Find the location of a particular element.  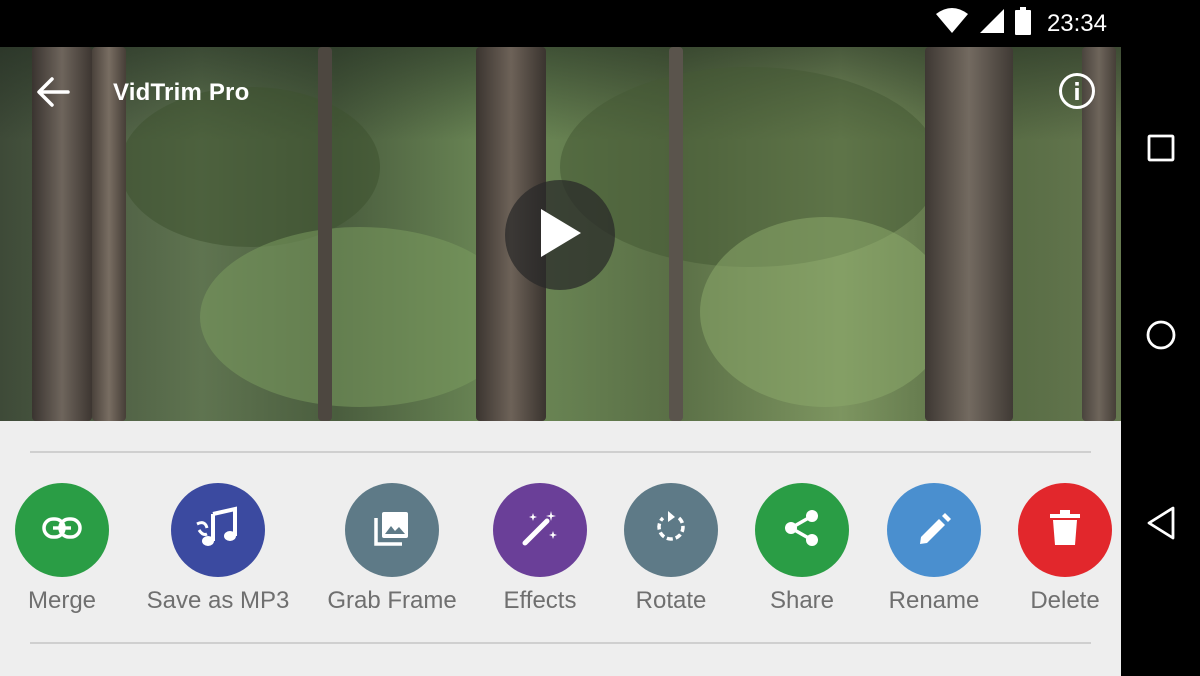

grab-frame-button: Grab Frame is located at coordinates (392, 549).